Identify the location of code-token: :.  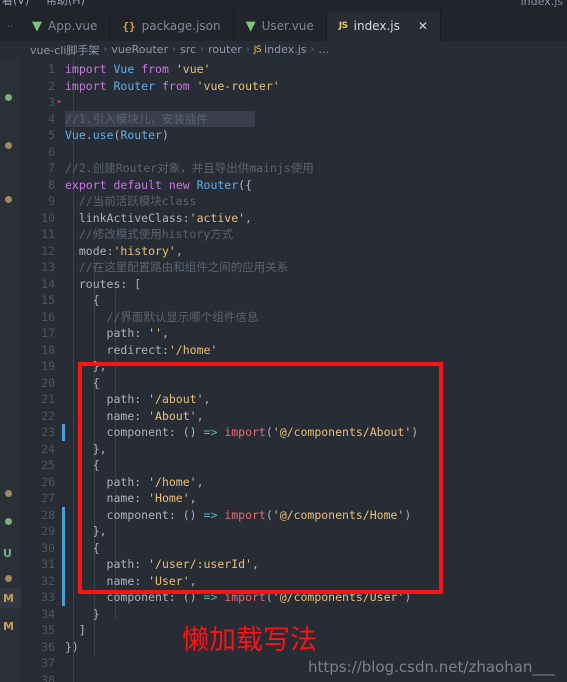
(141, 333).